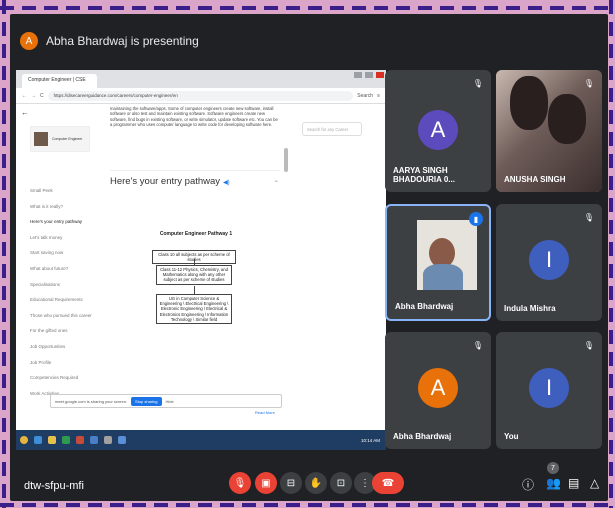  I want to click on browser-tab: Computer Engineer | CSE, so click(59, 81).